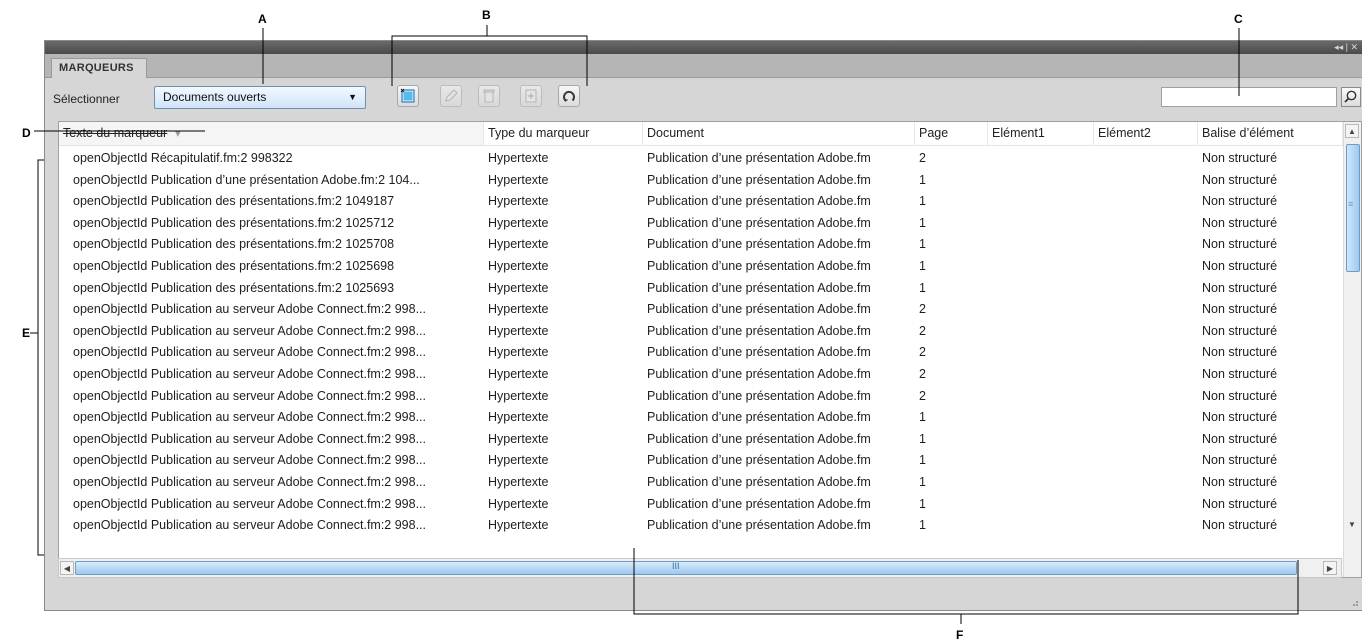 The image size is (1362, 644). I want to click on column-header-marker-text: Texte du marqueur ▾, so click(271, 133).